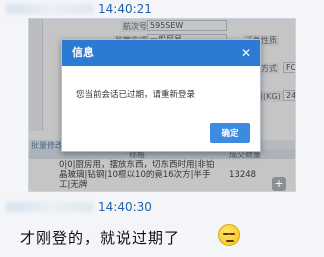 The width and height of the screenshot is (324, 257). What do you see at coordinates (161, 53) in the screenshot?
I see `dialog-title-bar: 信息 ✕` at bounding box center [161, 53].